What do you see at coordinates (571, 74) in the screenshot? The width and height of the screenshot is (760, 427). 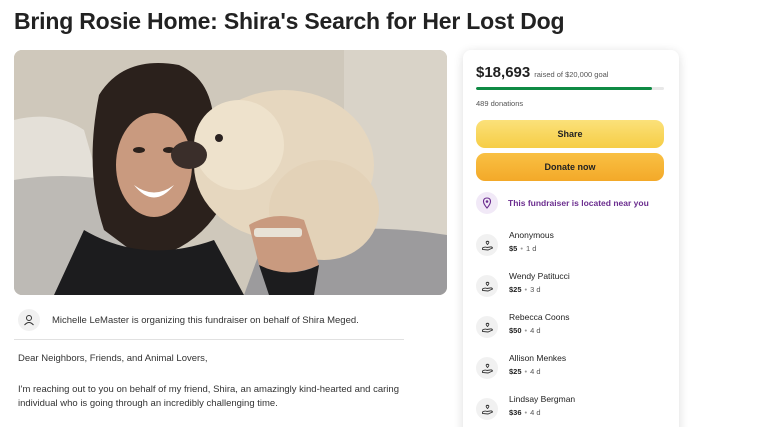 I see `goal-text: raised of $20,000 goal` at bounding box center [571, 74].